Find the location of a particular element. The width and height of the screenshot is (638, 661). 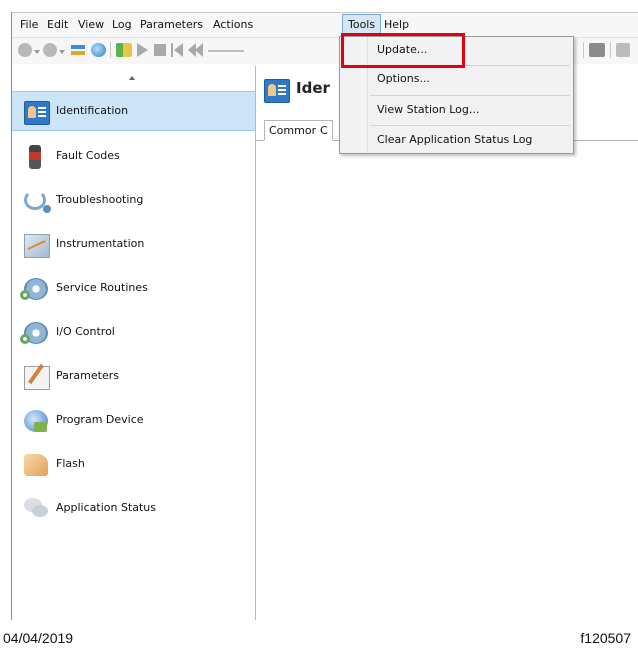

menu-log: Log is located at coordinates (122, 24).